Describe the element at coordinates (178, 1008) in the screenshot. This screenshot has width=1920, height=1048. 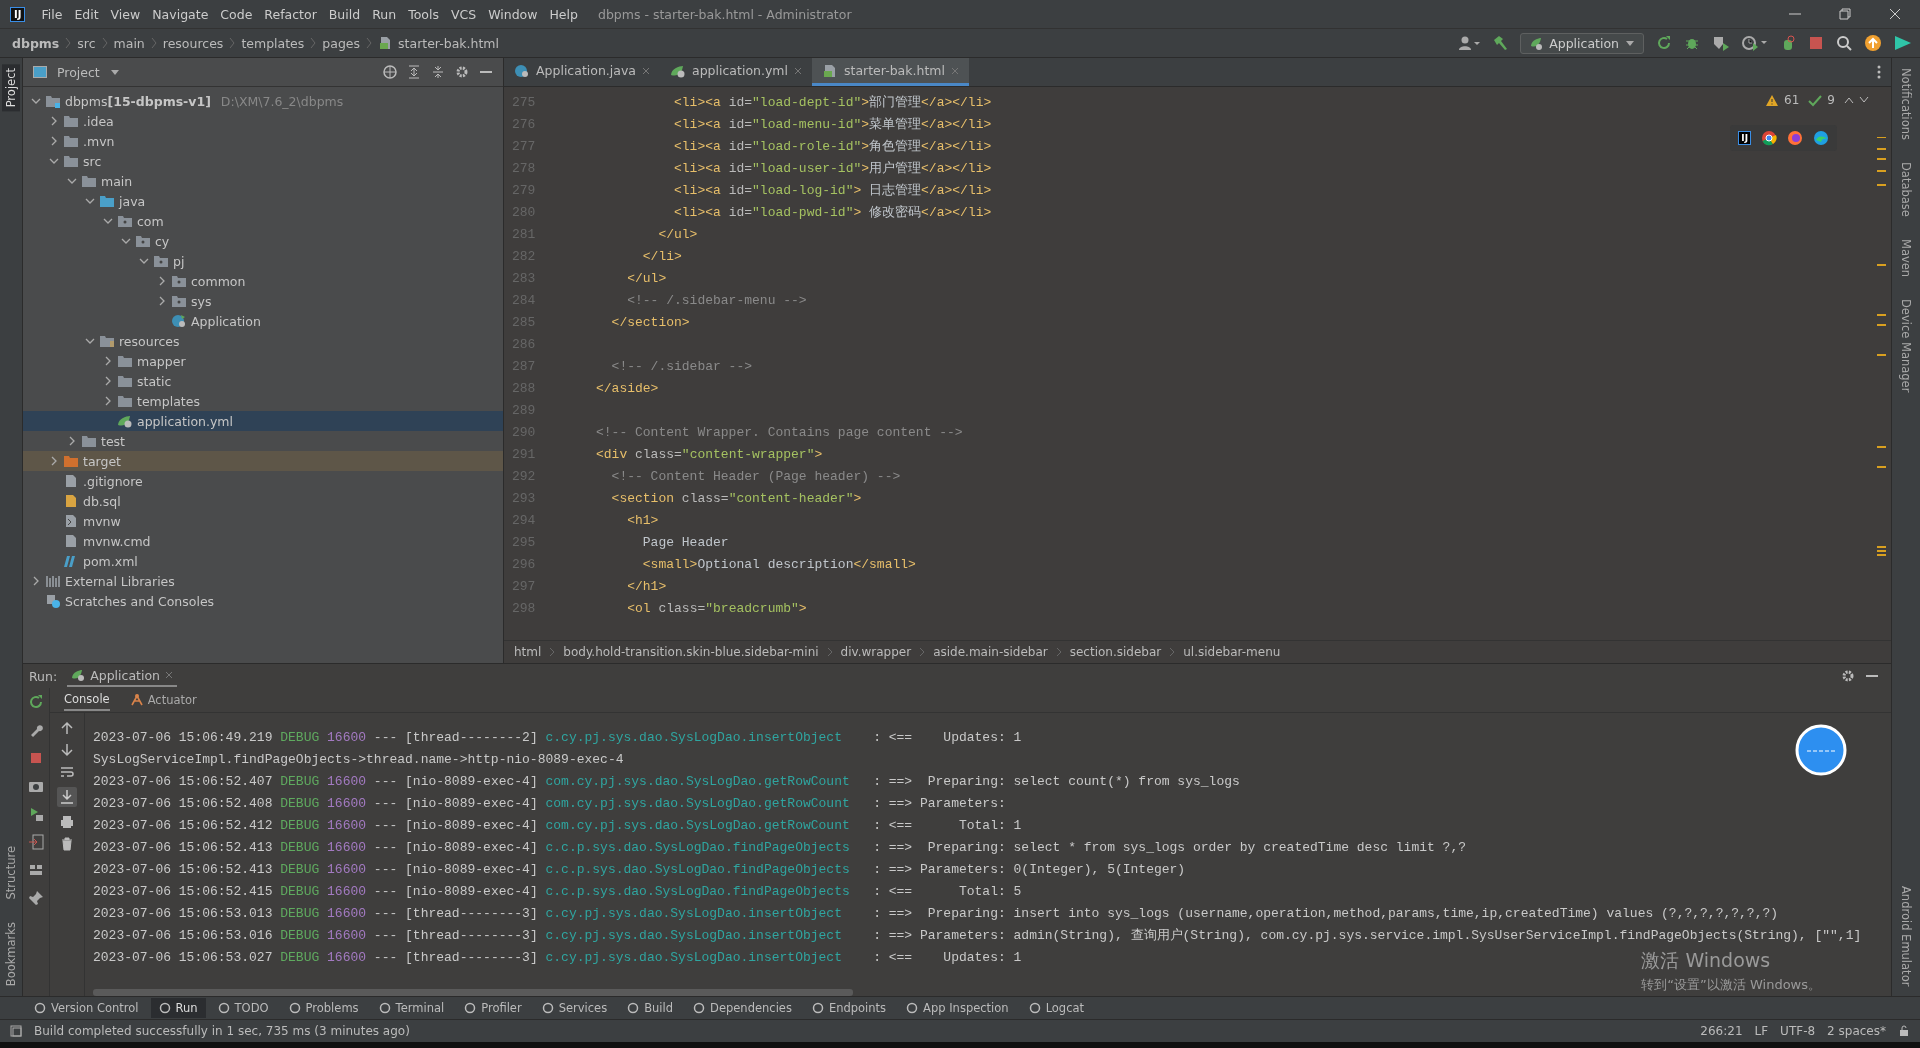
I see `tool-window-button: Run` at that location.